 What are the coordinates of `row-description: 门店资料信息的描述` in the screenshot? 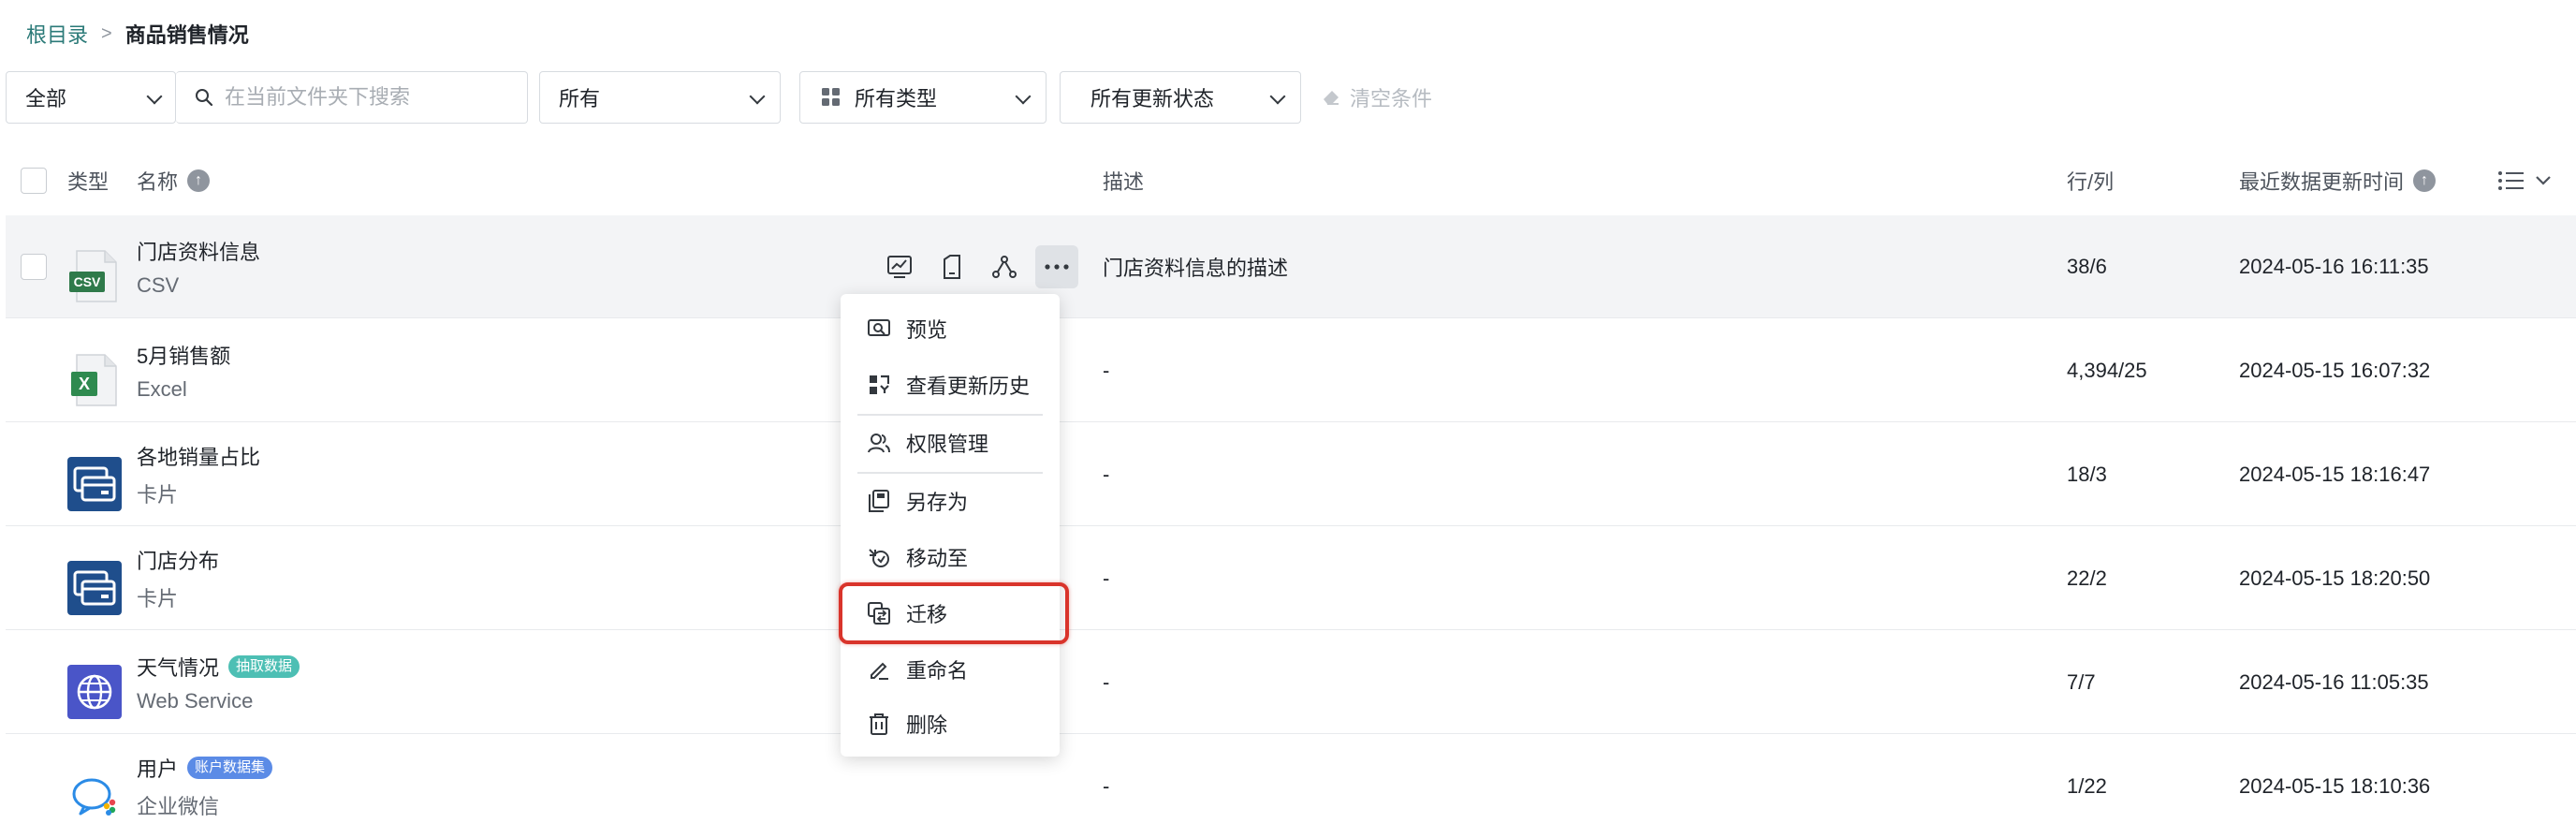 It's located at (1196, 268).